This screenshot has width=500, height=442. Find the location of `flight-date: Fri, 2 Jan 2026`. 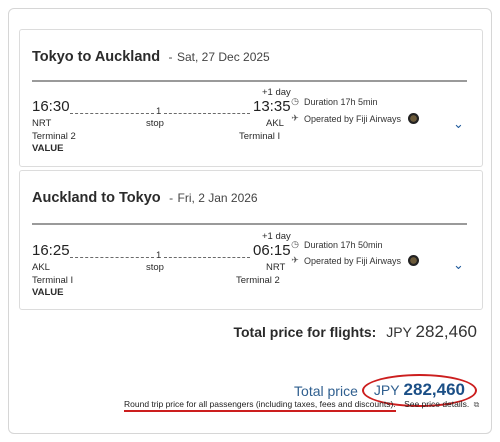

flight-date: Fri, 2 Jan 2026 is located at coordinates (217, 198).